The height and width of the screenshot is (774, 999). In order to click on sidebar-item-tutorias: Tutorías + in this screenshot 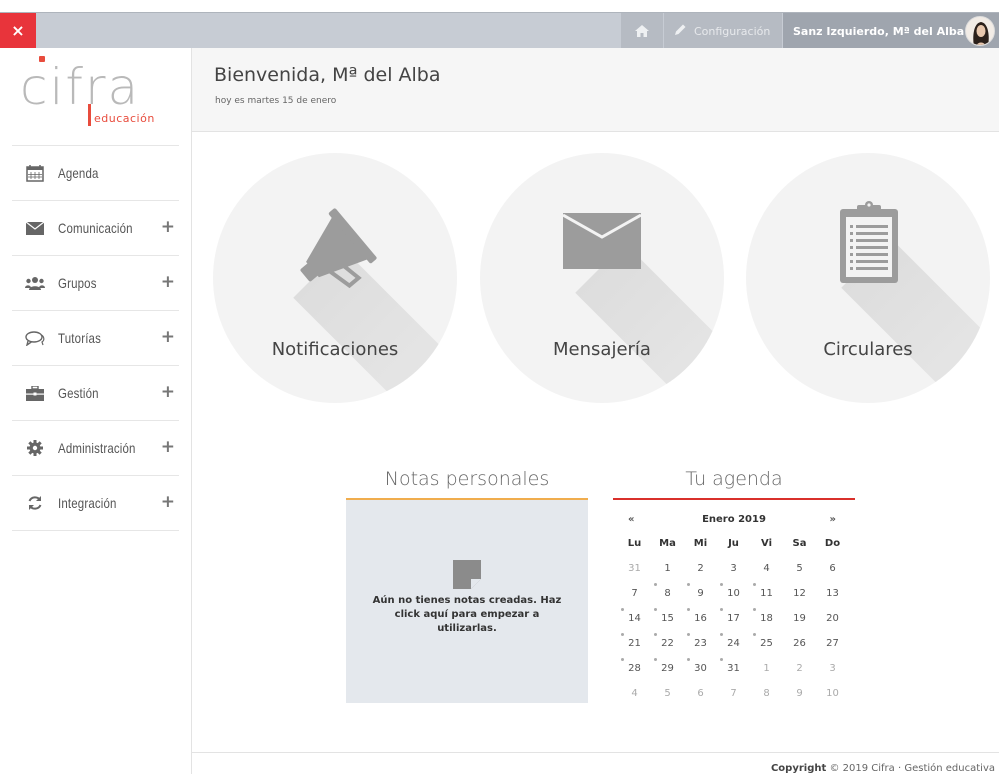, I will do `click(95, 338)`.